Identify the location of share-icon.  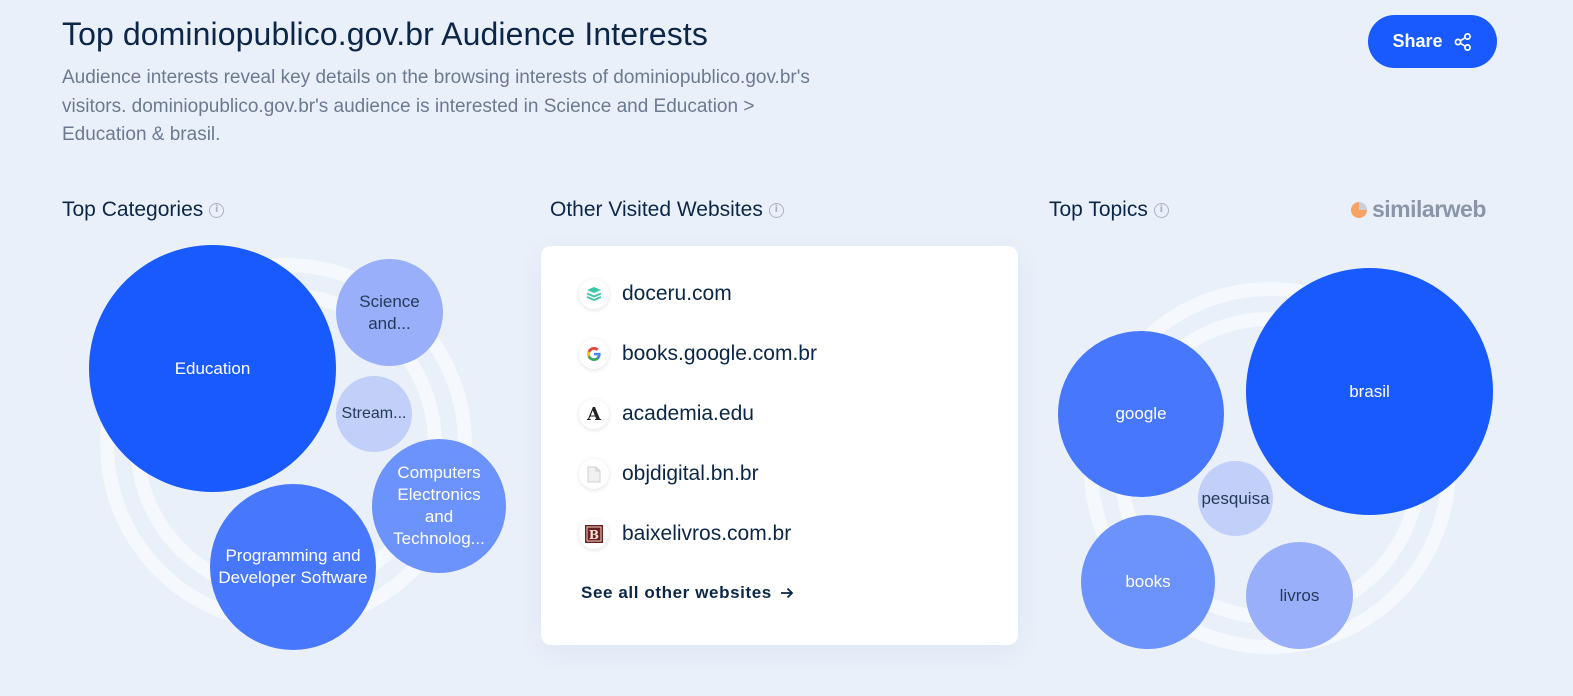
(1462, 41).